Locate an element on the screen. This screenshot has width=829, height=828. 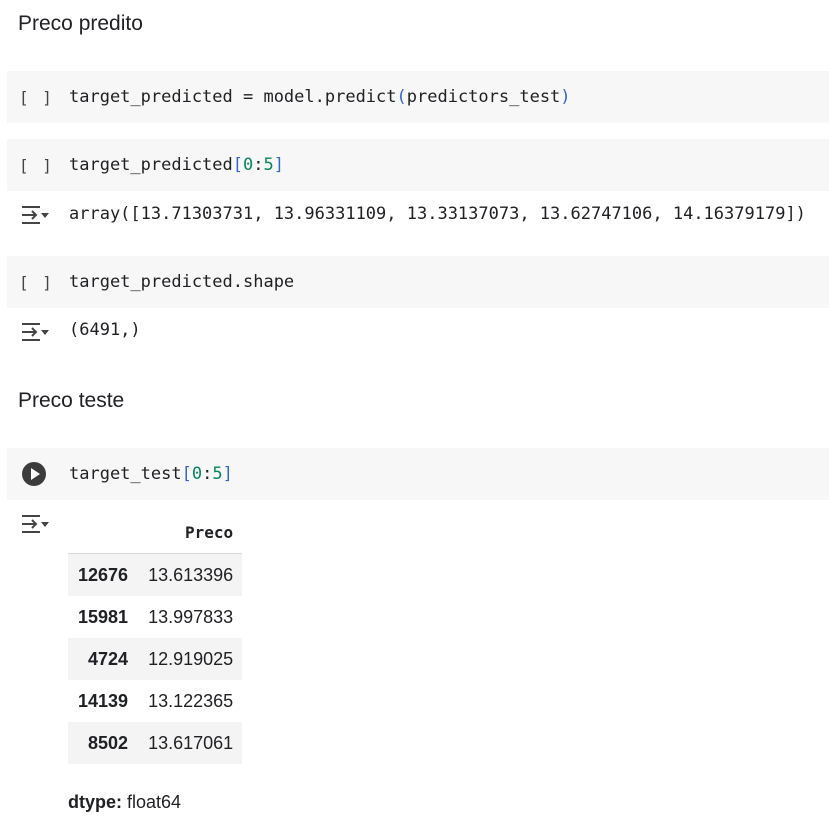
table-row: 14139 13.122365 is located at coordinates (155, 701).